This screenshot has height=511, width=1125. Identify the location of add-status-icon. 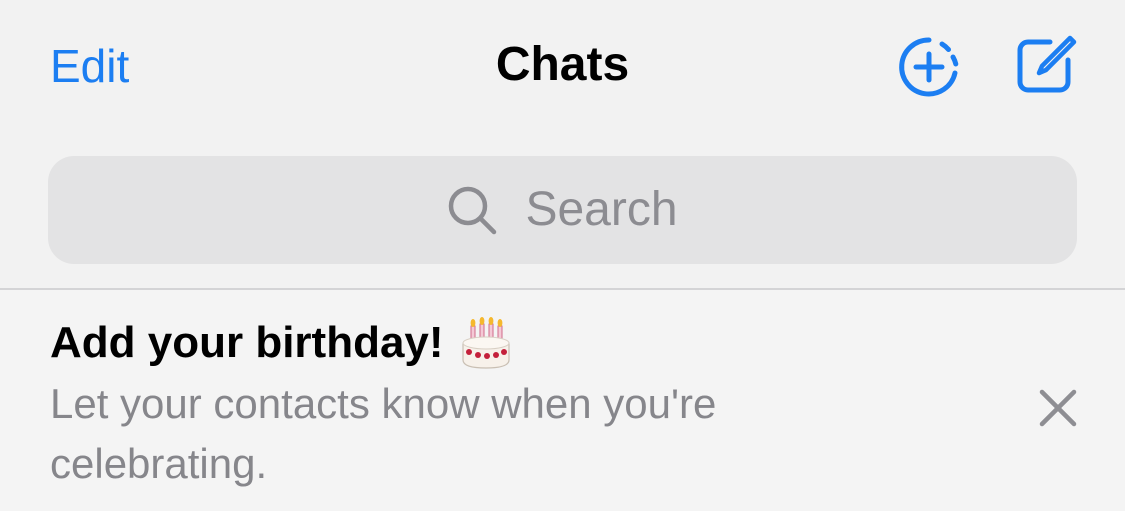
(929, 67).